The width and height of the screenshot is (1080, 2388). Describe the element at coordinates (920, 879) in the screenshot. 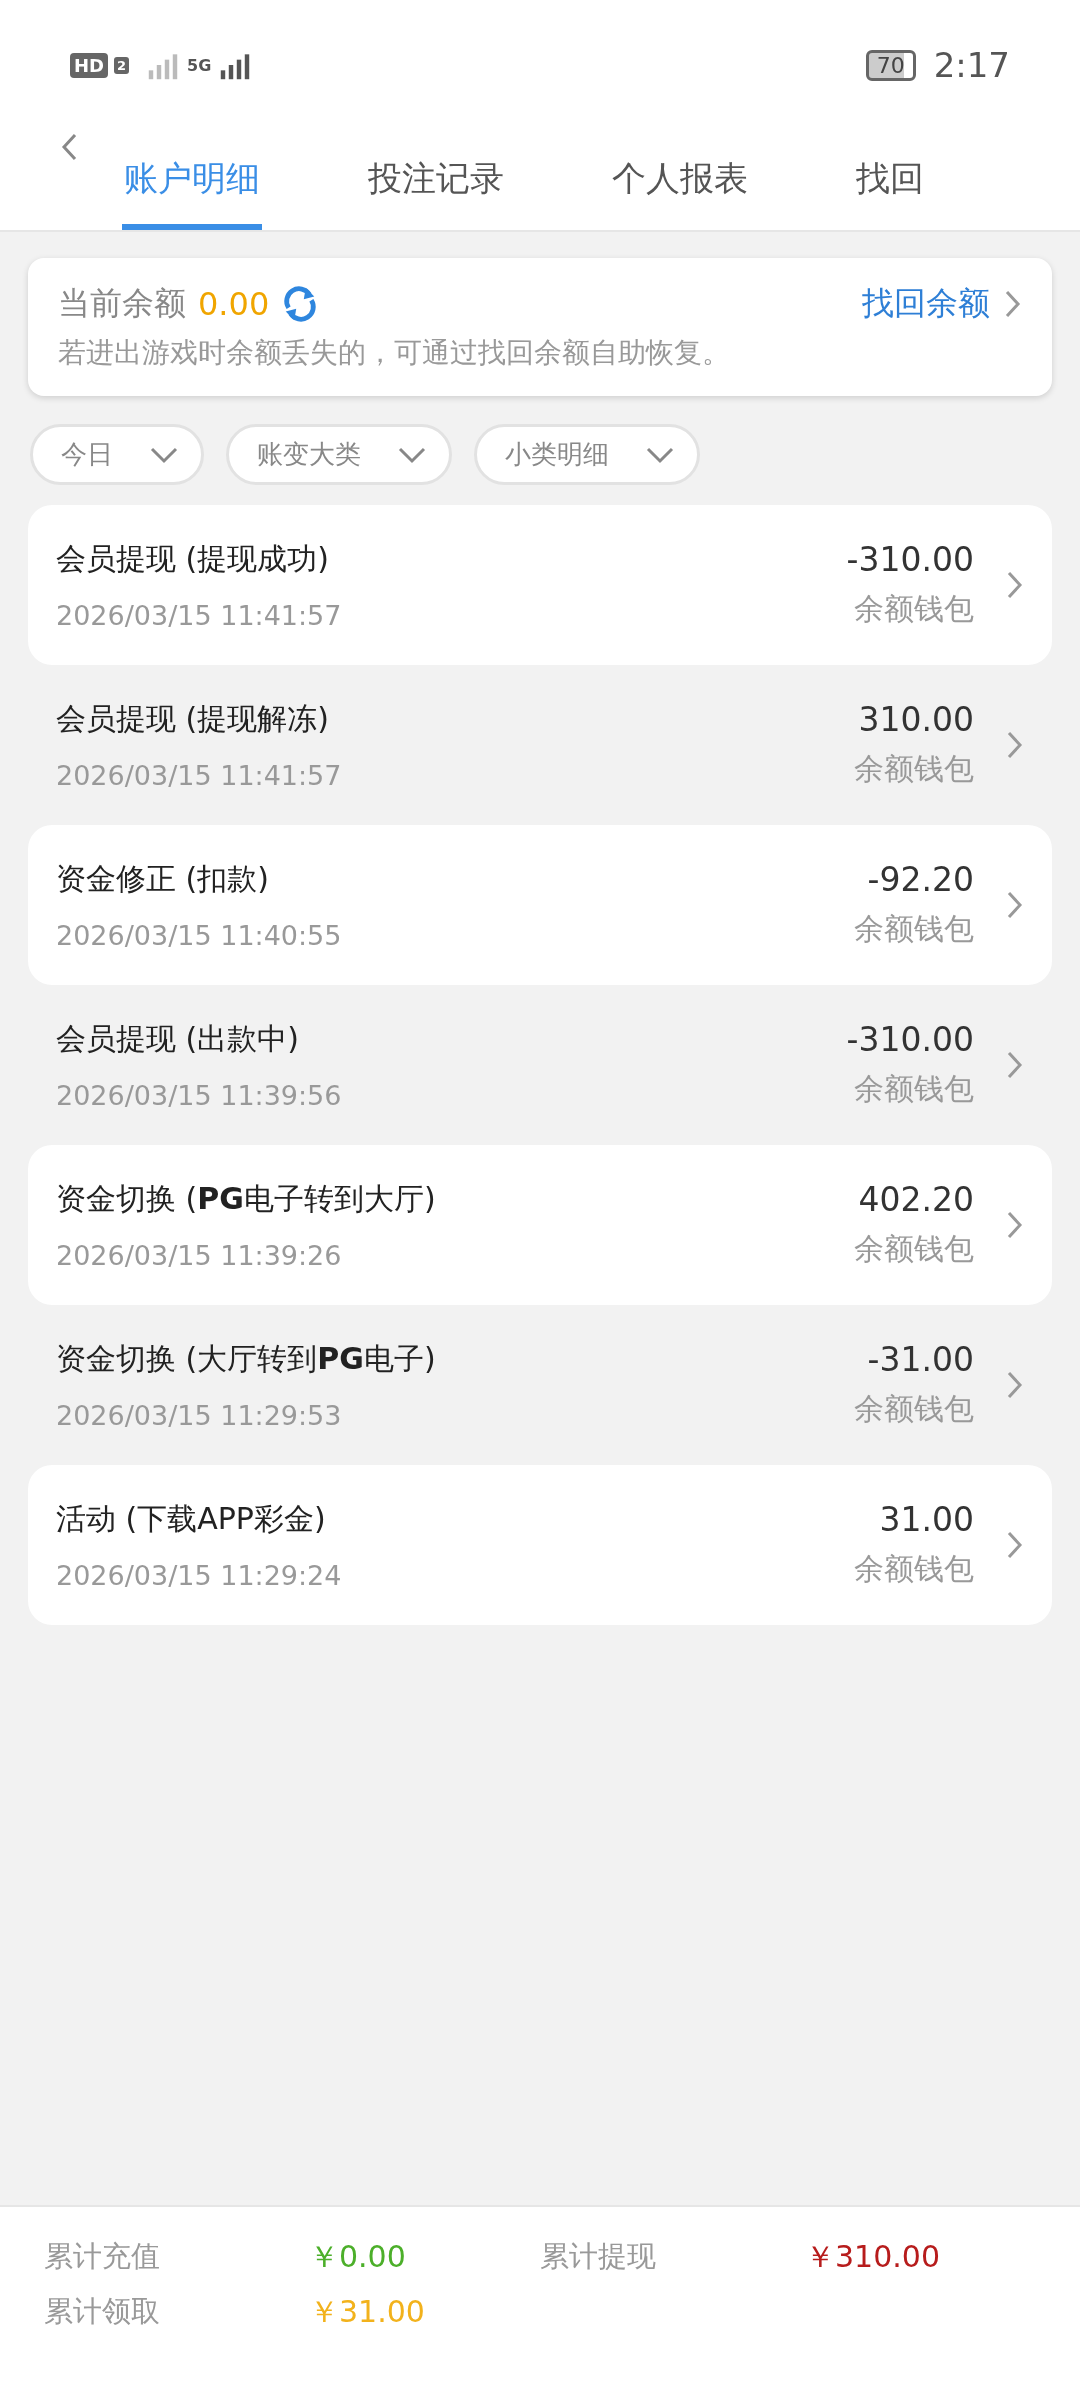

I see `record-amount: -92.20` at that location.